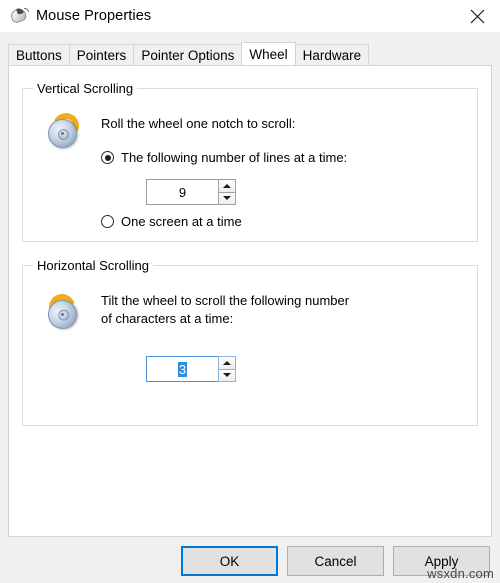  Describe the element at coordinates (460, 573) in the screenshot. I see `watermark: wsxdn.com` at that location.